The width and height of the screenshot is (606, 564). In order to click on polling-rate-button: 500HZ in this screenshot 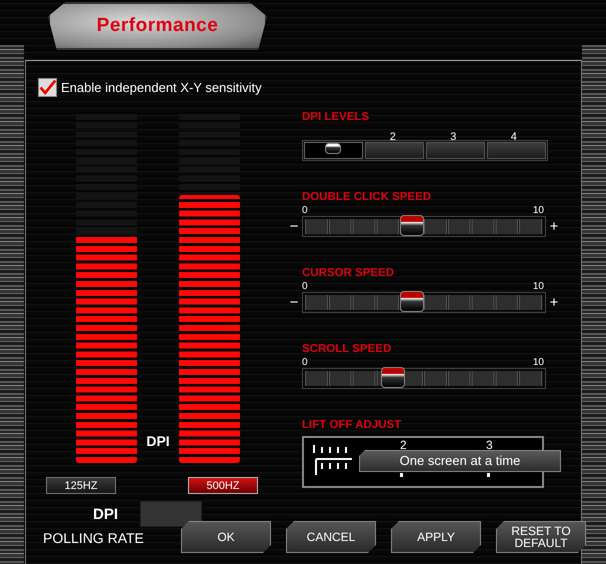, I will do `click(223, 485)`.